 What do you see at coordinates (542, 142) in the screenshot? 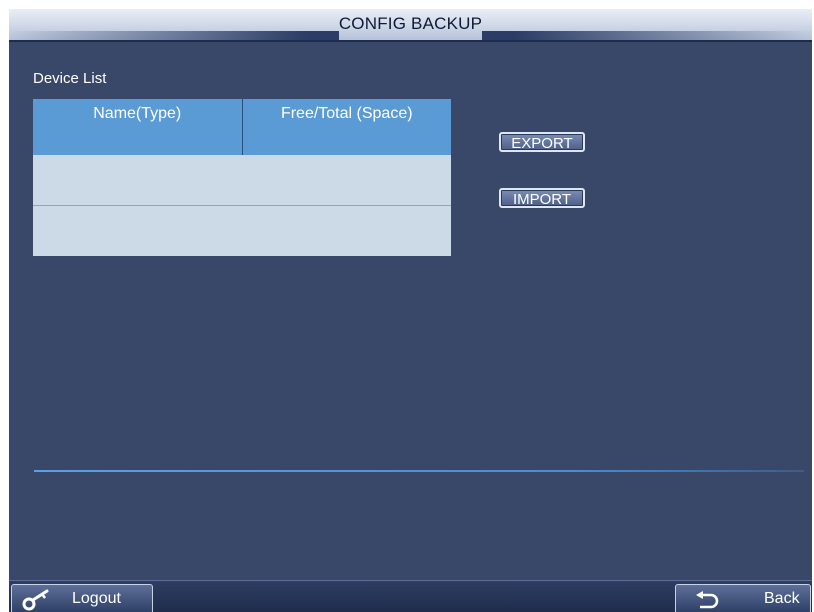
I see `export-button: EXPORT` at bounding box center [542, 142].